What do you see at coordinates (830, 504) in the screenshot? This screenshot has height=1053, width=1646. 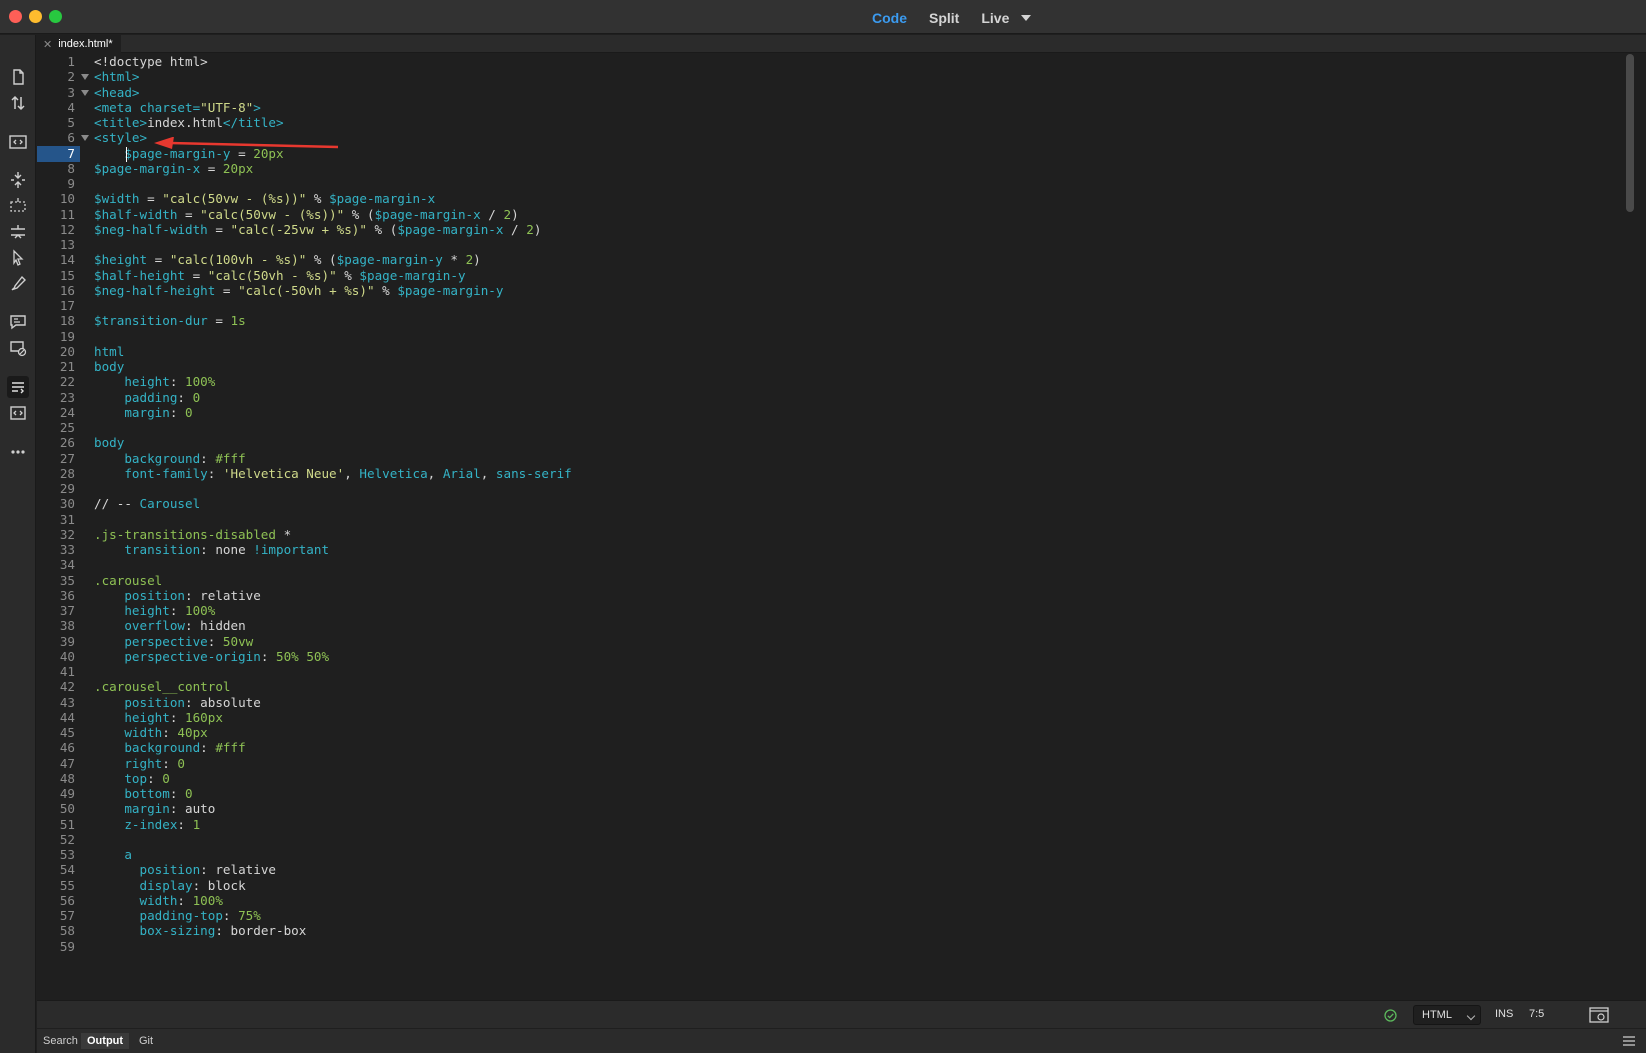 I see `code-line: 30 // -- Carousel` at bounding box center [830, 504].